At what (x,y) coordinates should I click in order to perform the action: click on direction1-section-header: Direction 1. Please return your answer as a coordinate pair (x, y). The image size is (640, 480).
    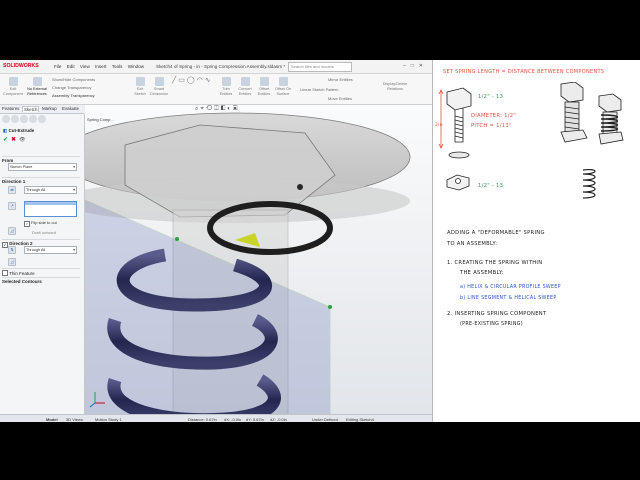
    Looking at the image, I should click on (41, 180).